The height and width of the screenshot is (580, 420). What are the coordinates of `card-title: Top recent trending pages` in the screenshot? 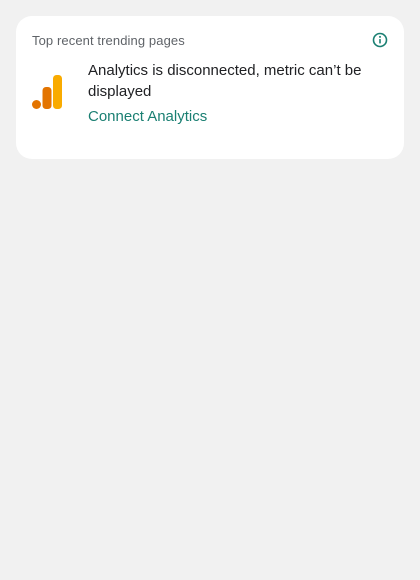 It's located at (108, 40).